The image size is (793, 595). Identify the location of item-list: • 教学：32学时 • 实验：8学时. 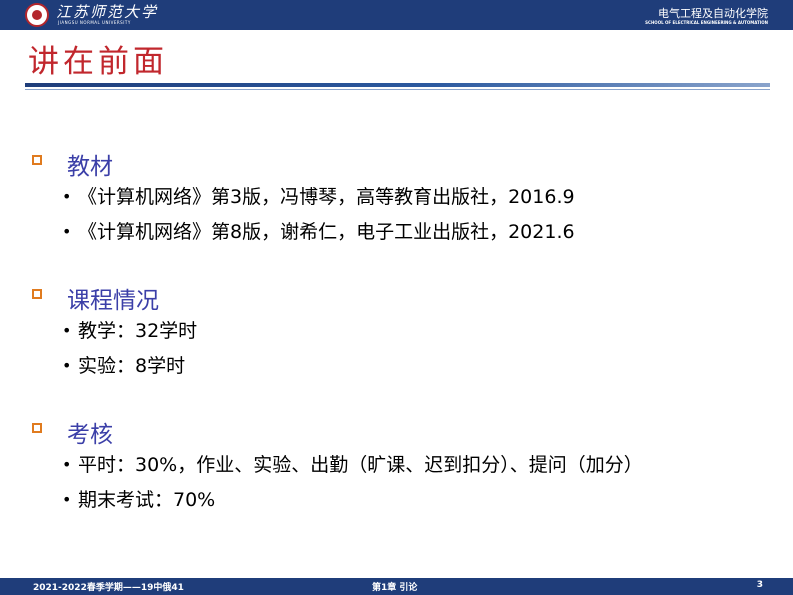
(114, 352).